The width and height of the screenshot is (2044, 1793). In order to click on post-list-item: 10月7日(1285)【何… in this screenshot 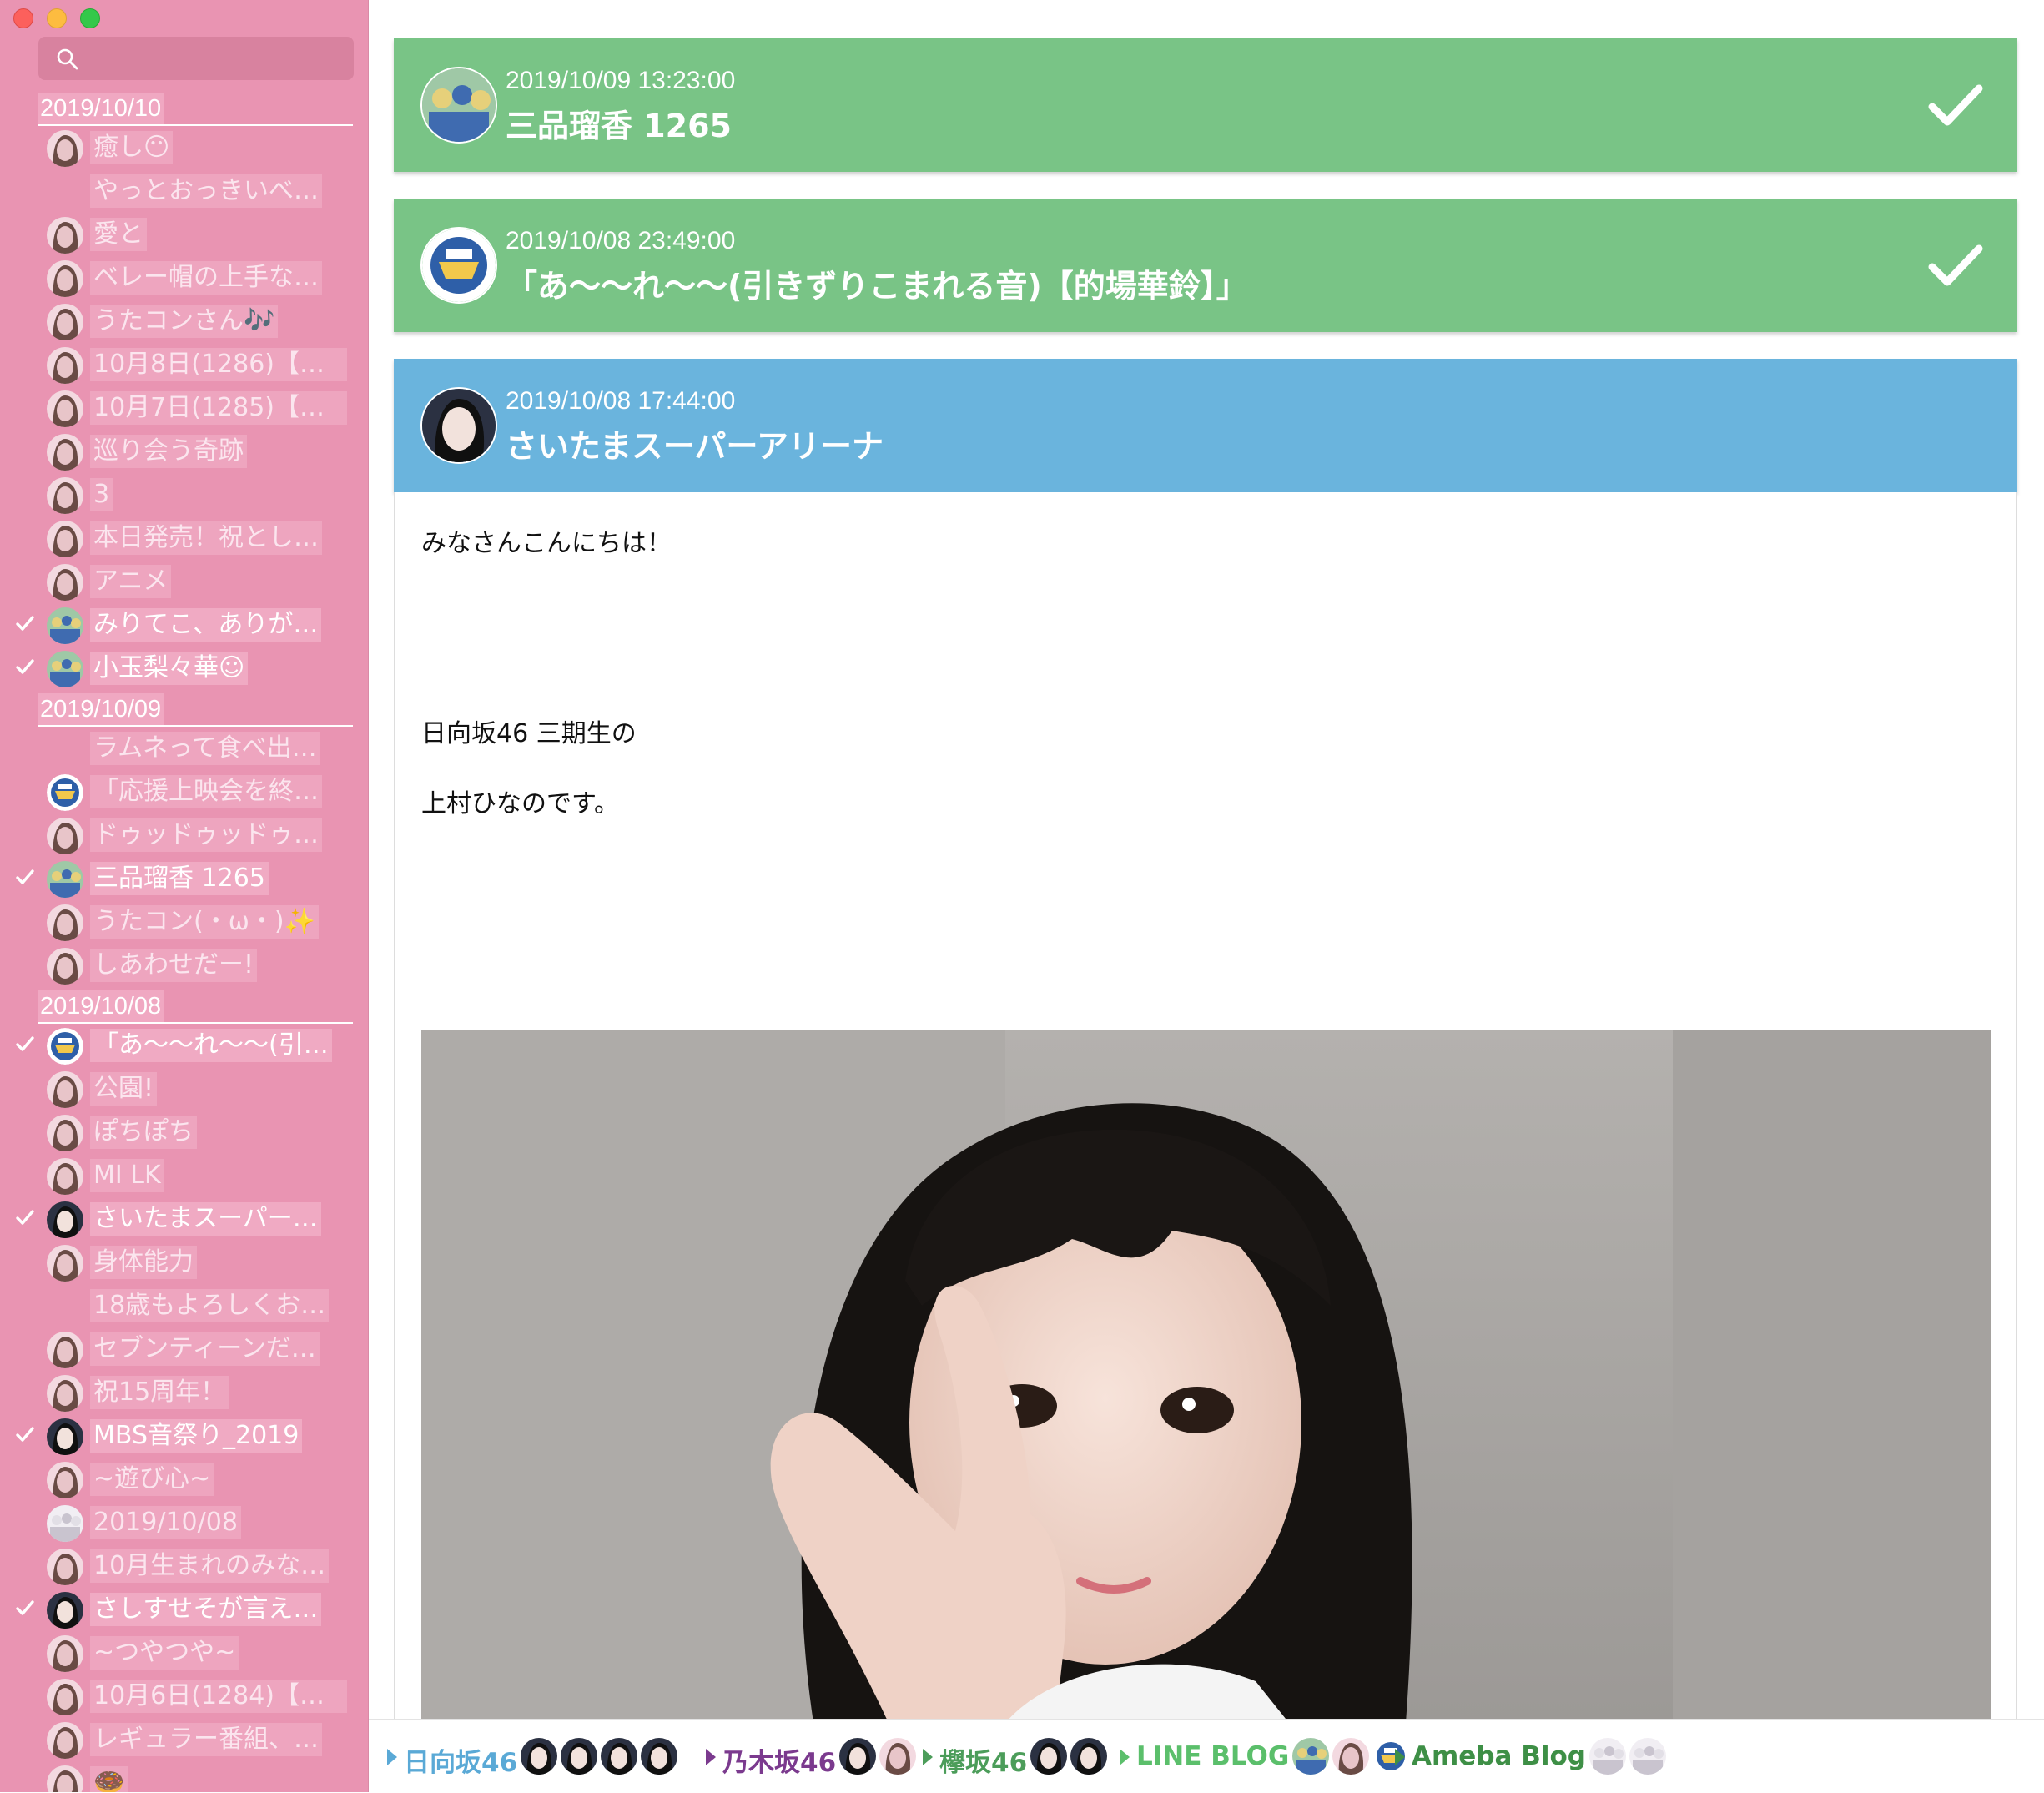, I will do `click(184, 408)`.